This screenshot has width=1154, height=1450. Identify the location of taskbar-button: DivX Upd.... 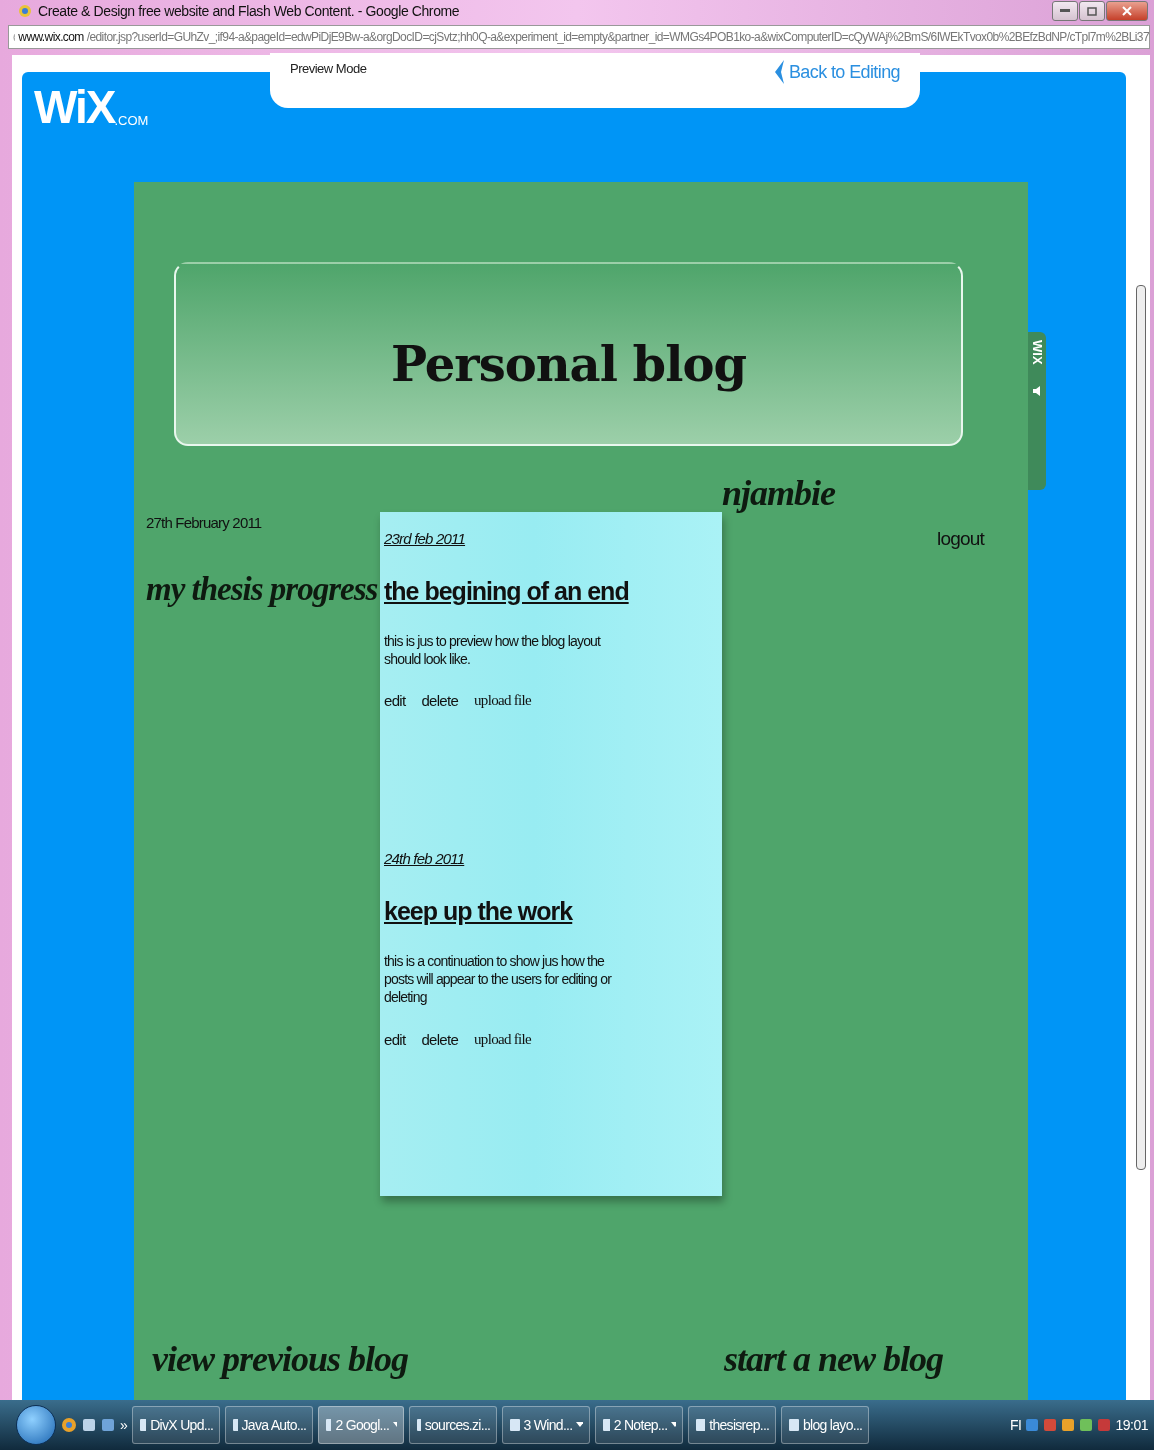
(176, 1425).